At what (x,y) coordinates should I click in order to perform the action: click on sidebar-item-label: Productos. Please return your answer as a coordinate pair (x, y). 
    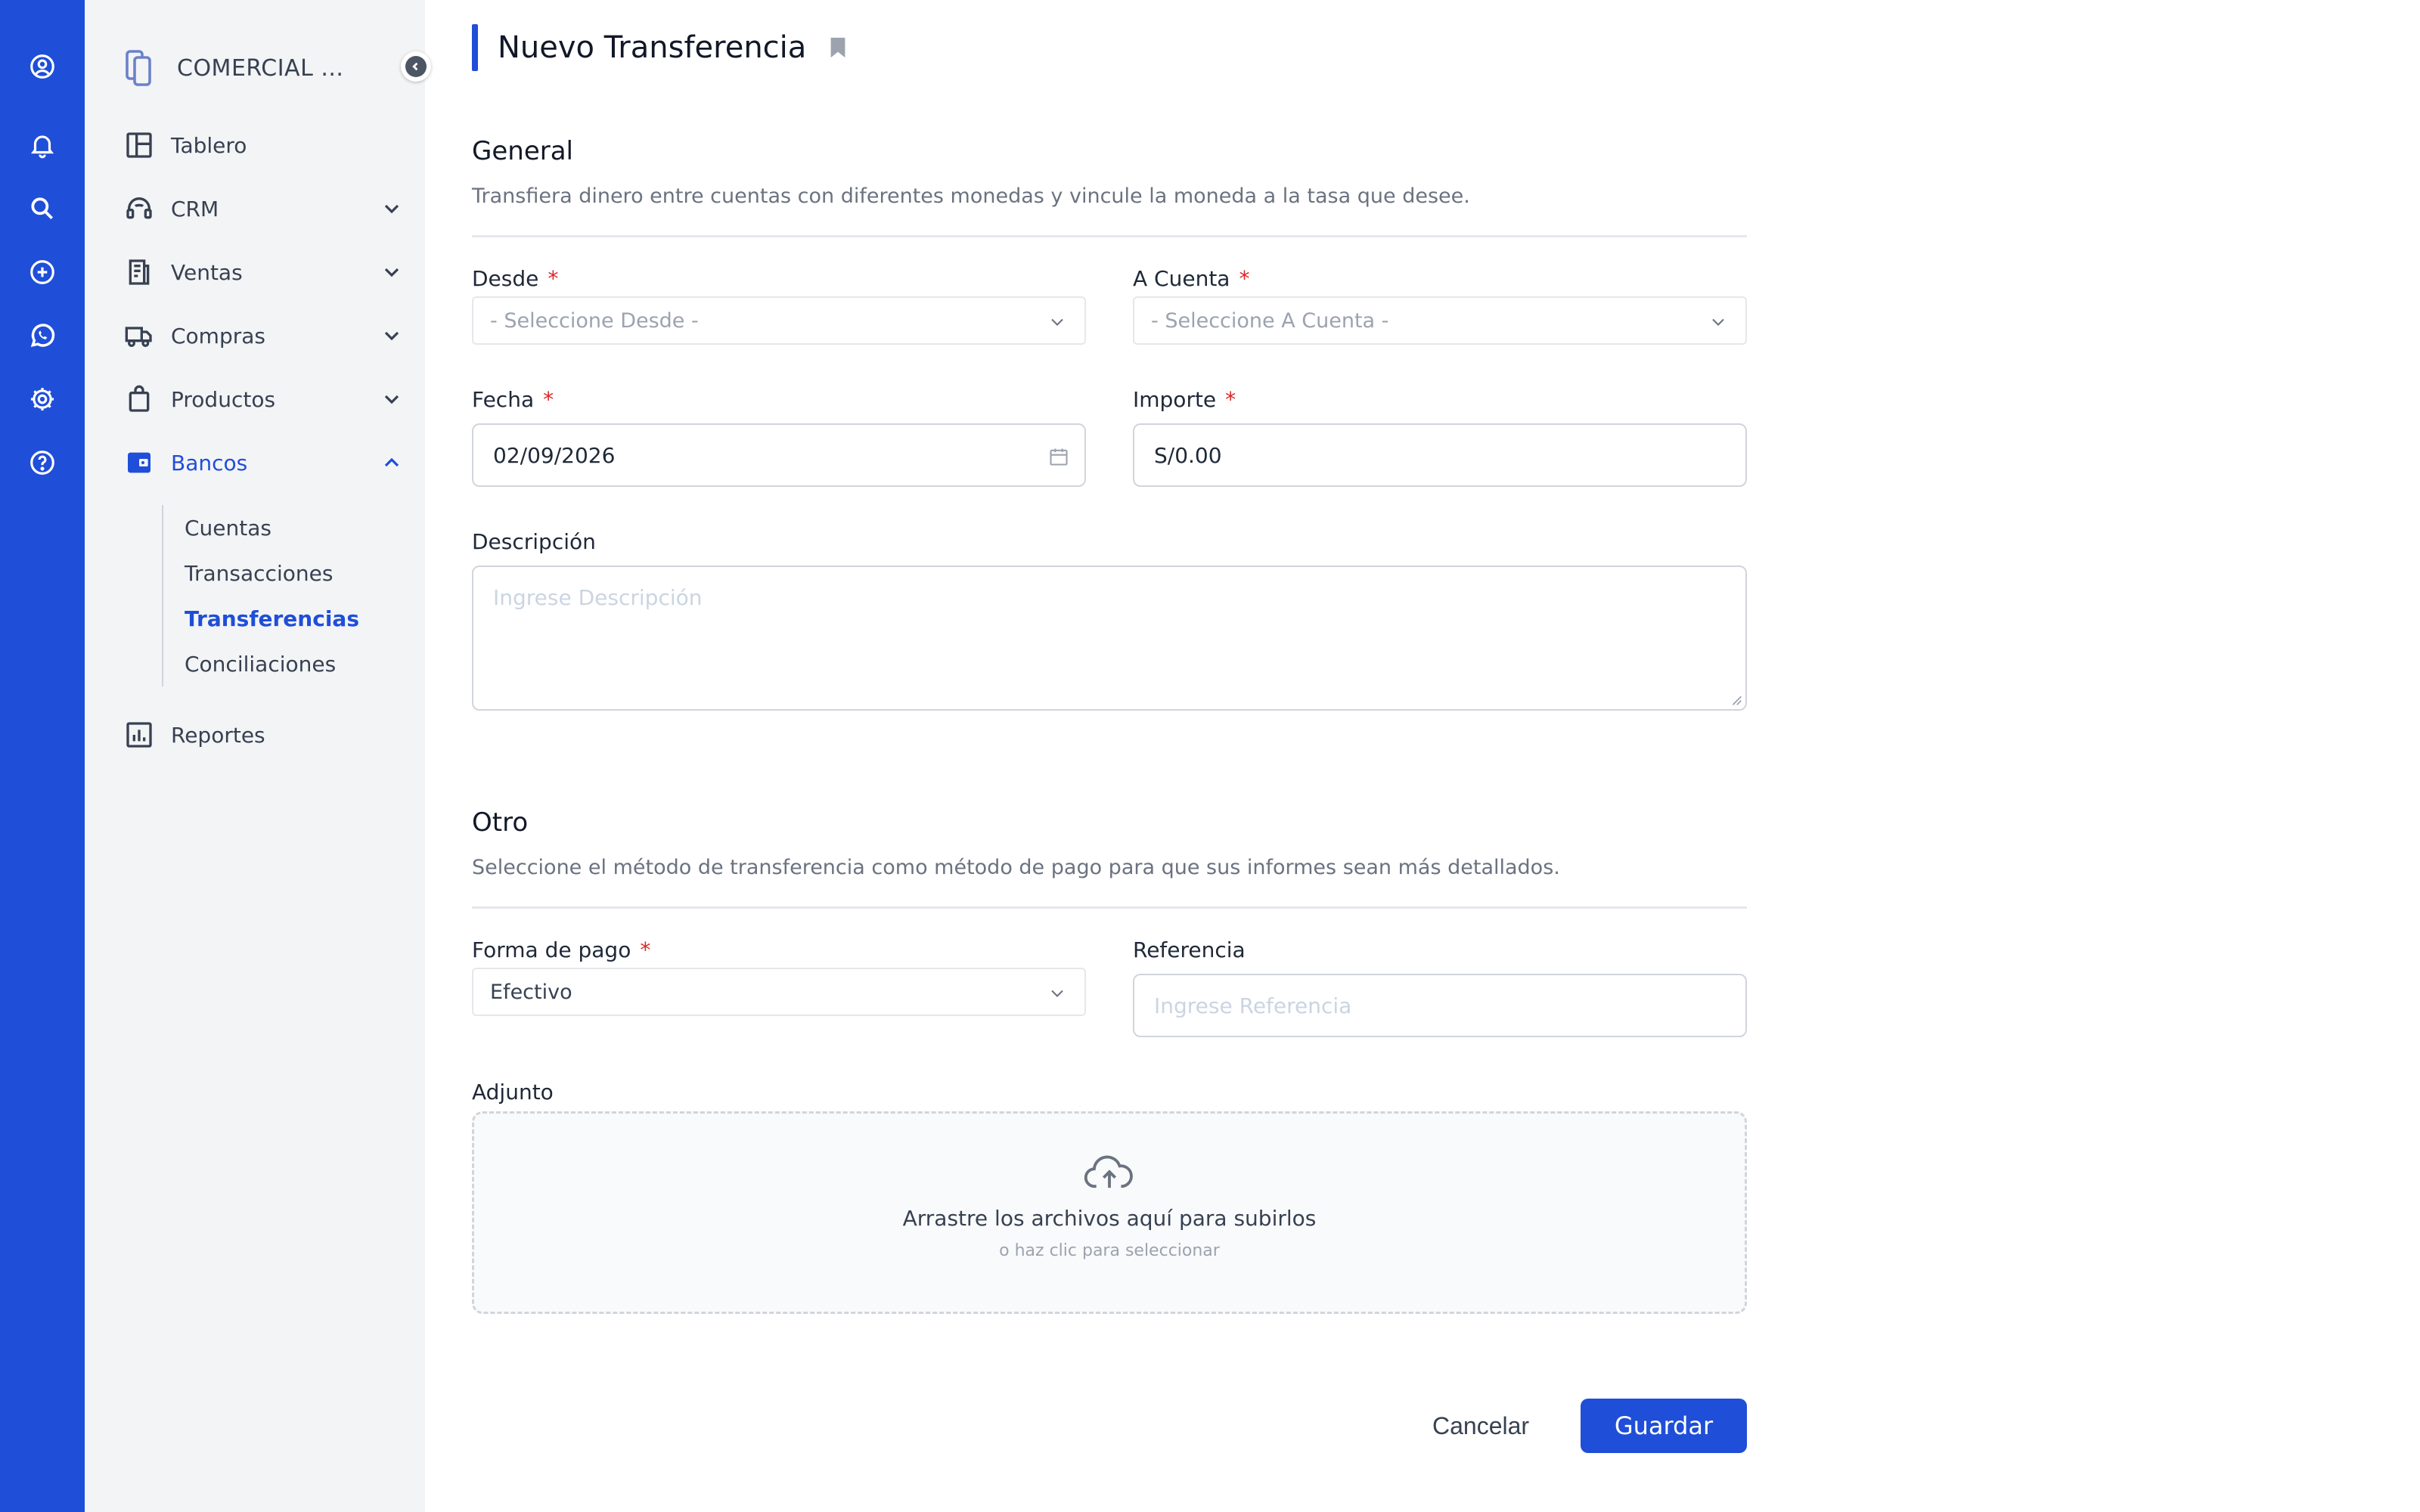
    Looking at the image, I should click on (224, 399).